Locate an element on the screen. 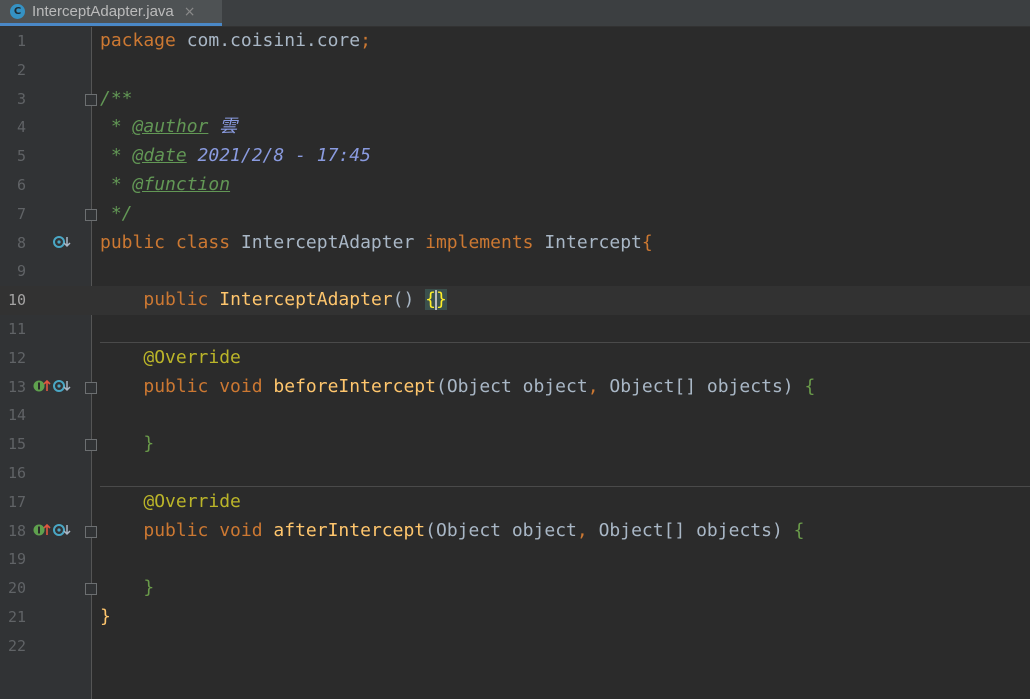 The height and width of the screenshot is (699, 1030). line-number: 18 is located at coordinates (16, 530).